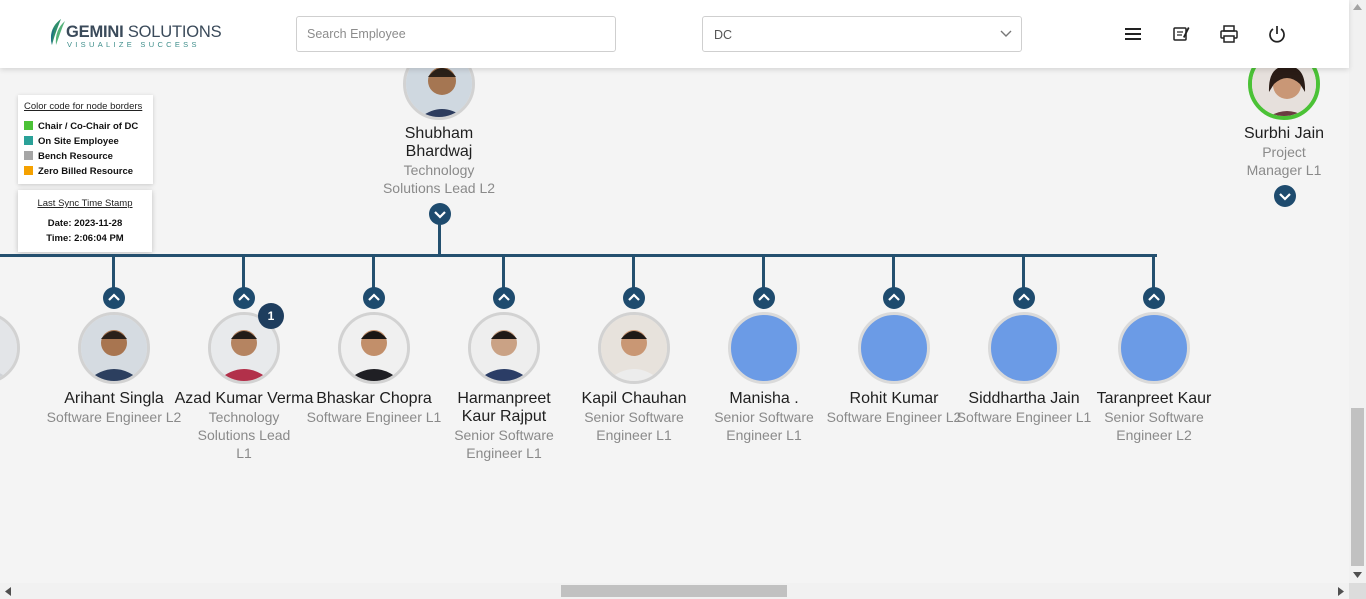 The image size is (1366, 599). Describe the element at coordinates (1284, 161) in the screenshot. I see `side-manager-role: Project Manager L1` at that location.